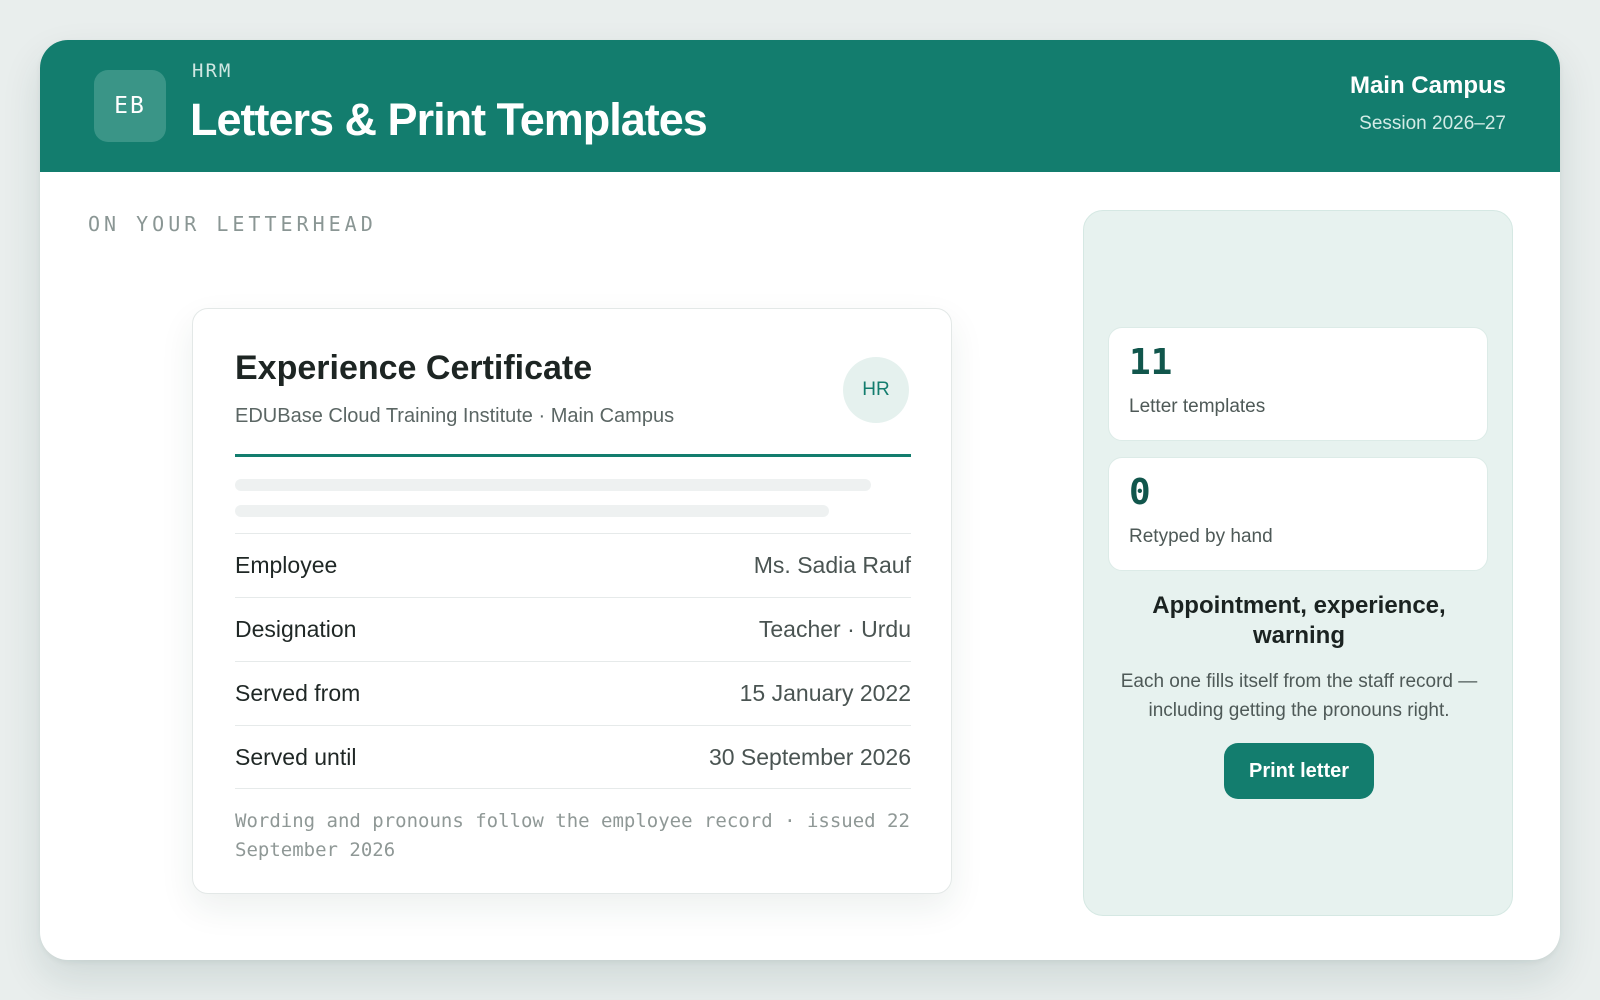 This screenshot has width=1600, height=1000. Describe the element at coordinates (414, 368) in the screenshot. I see `certificate-title: Experience Certificate` at that location.